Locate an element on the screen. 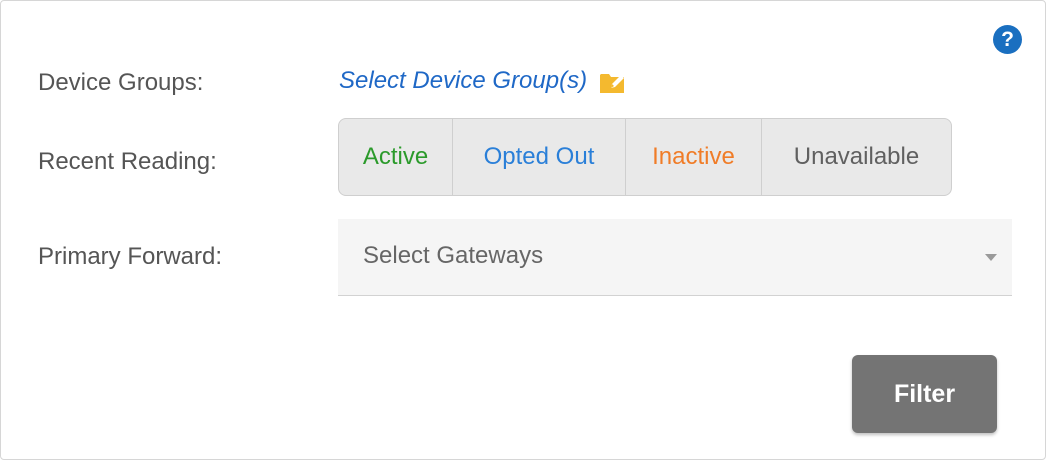 This screenshot has height=460, width=1048. recent-reading-label: Recent Reading: is located at coordinates (127, 161).